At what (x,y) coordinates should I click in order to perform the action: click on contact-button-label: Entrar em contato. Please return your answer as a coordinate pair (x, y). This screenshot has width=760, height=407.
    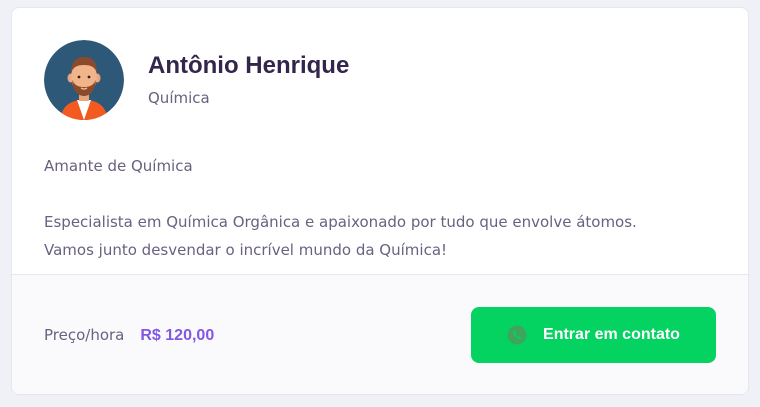
    Looking at the image, I should click on (611, 334).